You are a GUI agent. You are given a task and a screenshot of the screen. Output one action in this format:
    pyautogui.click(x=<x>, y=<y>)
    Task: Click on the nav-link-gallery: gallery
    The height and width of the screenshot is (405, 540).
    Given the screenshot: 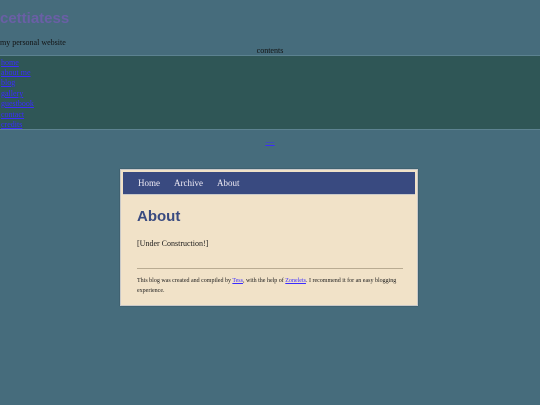 What is the action you would take?
    pyautogui.click(x=12, y=93)
    